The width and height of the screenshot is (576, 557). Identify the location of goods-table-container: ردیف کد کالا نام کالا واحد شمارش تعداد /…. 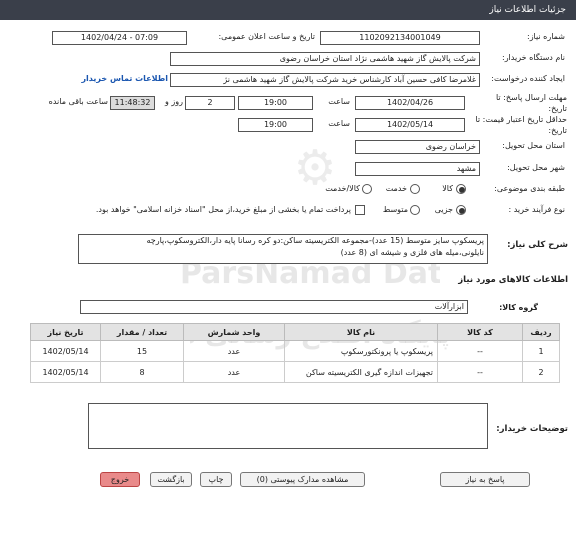
(295, 358).